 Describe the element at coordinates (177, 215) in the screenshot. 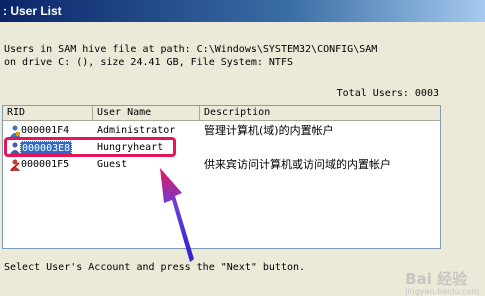

I see `pointer-arrow-icon` at that location.